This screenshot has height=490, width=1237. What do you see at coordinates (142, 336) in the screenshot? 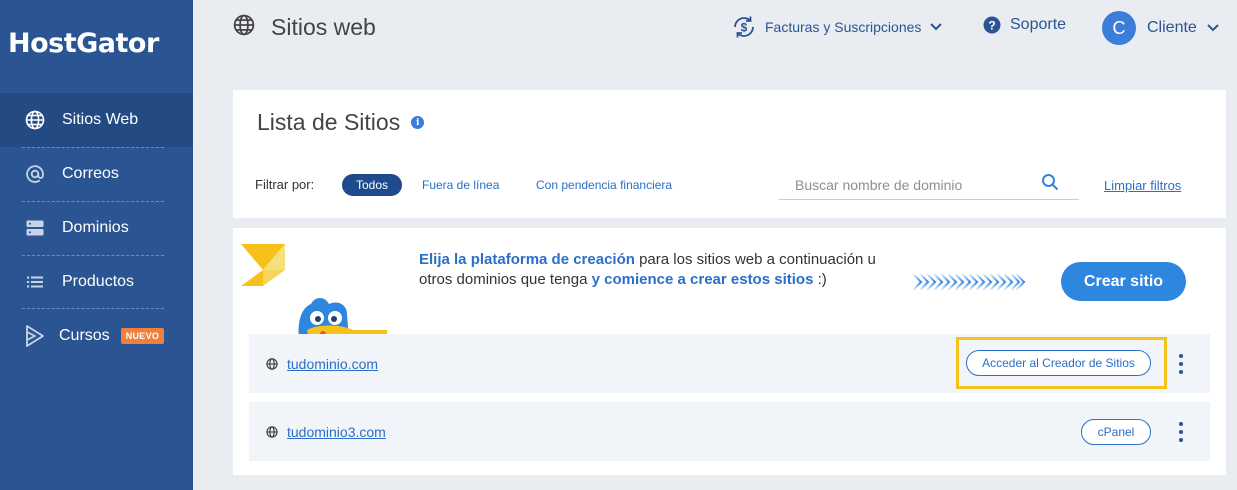
I see `new-badge: NUEVO` at bounding box center [142, 336].